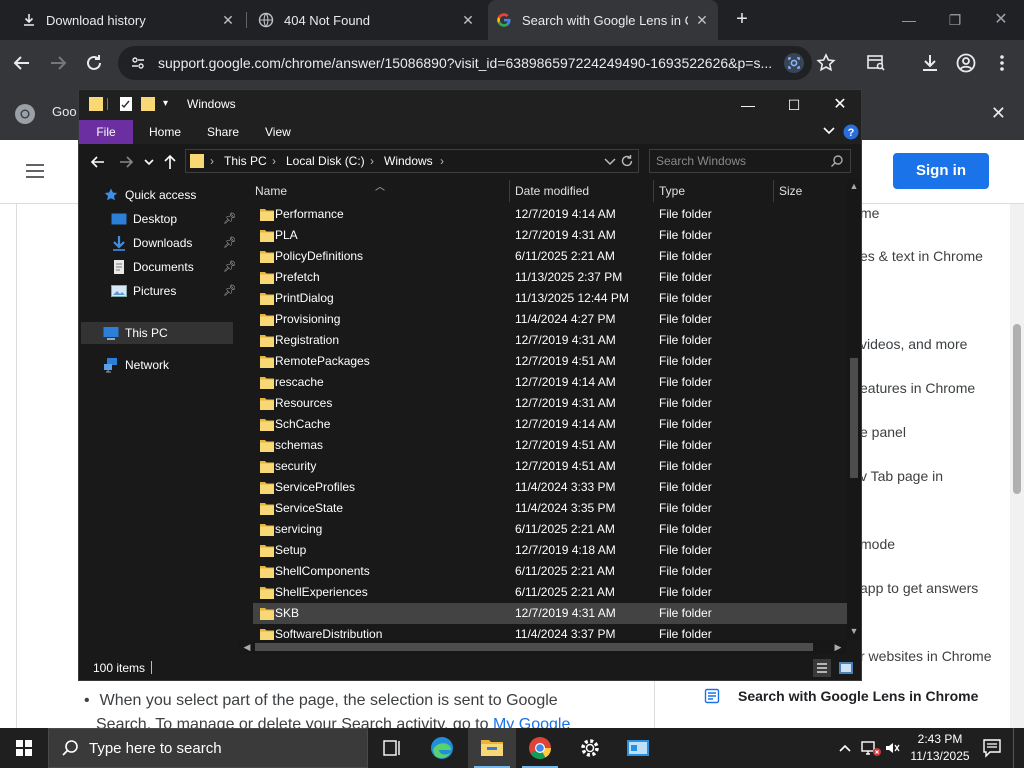  What do you see at coordinates (550, 277) in the screenshot?
I see `file-row: Prefetch 11/13/2025 2:37 PM File folder` at bounding box center [550, 277].